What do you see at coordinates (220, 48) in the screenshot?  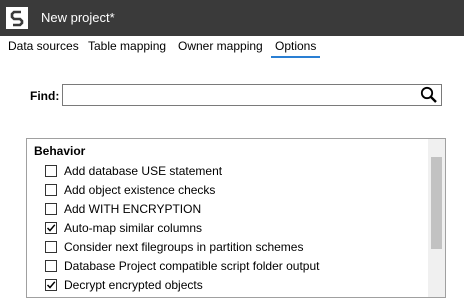 I see `tab-owner-mapping: Owner mapping` at bounding box center [220, 48].